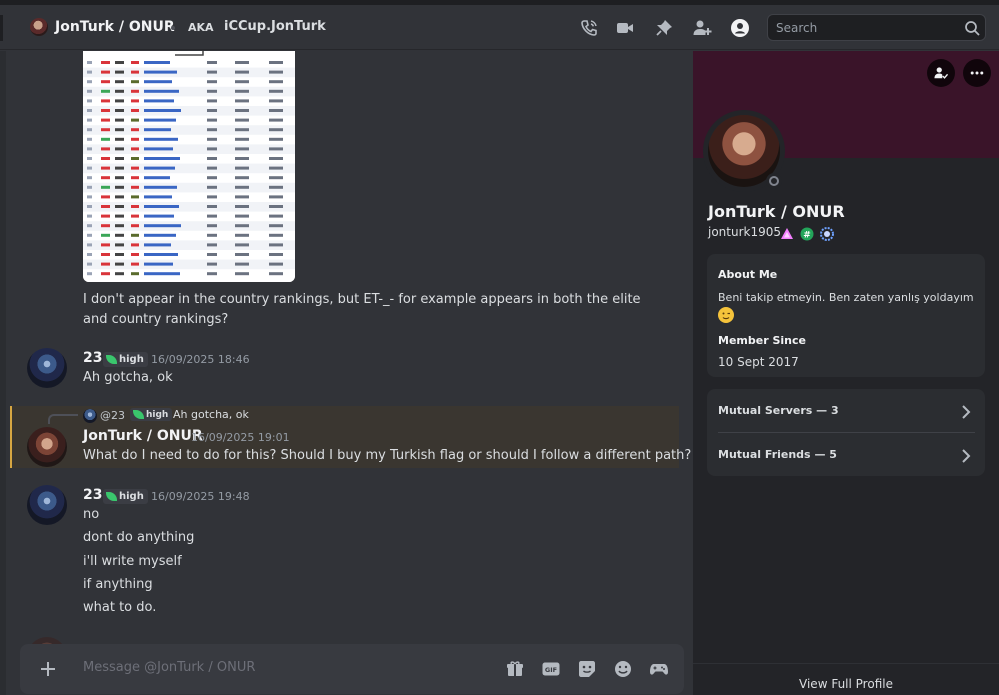 The width and height of the screenshot is (999, 695). Describe the element at coordinates (846, 684) in the screenshot. I see `view-full-profile-link: View Full Profile` at that location.